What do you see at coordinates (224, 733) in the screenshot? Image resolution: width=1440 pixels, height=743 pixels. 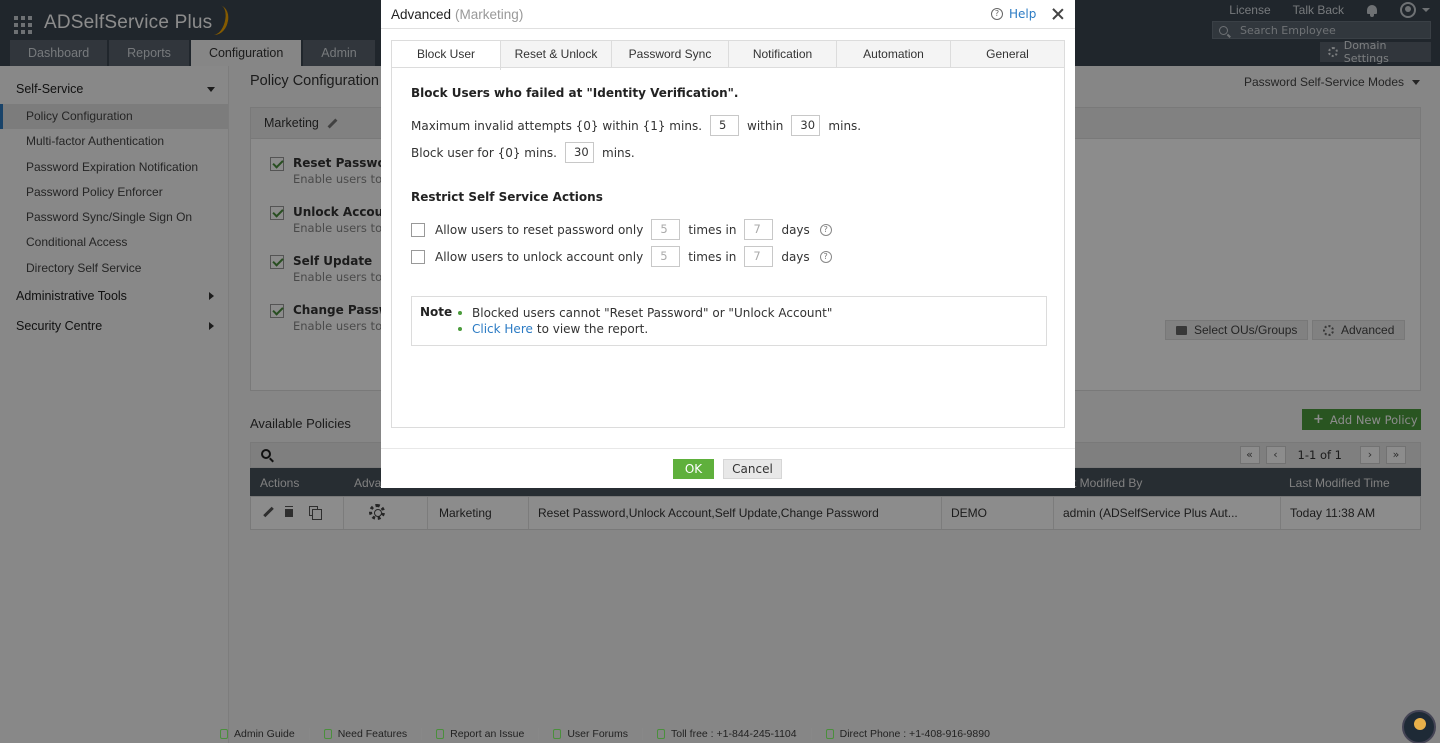 I see `book-icon` at bounding box center [224, 733].